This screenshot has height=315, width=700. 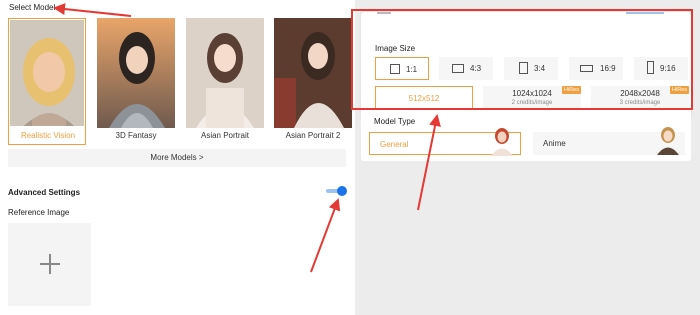 I want to click on image-size-label: Image Size, so click(x=395, y=48).